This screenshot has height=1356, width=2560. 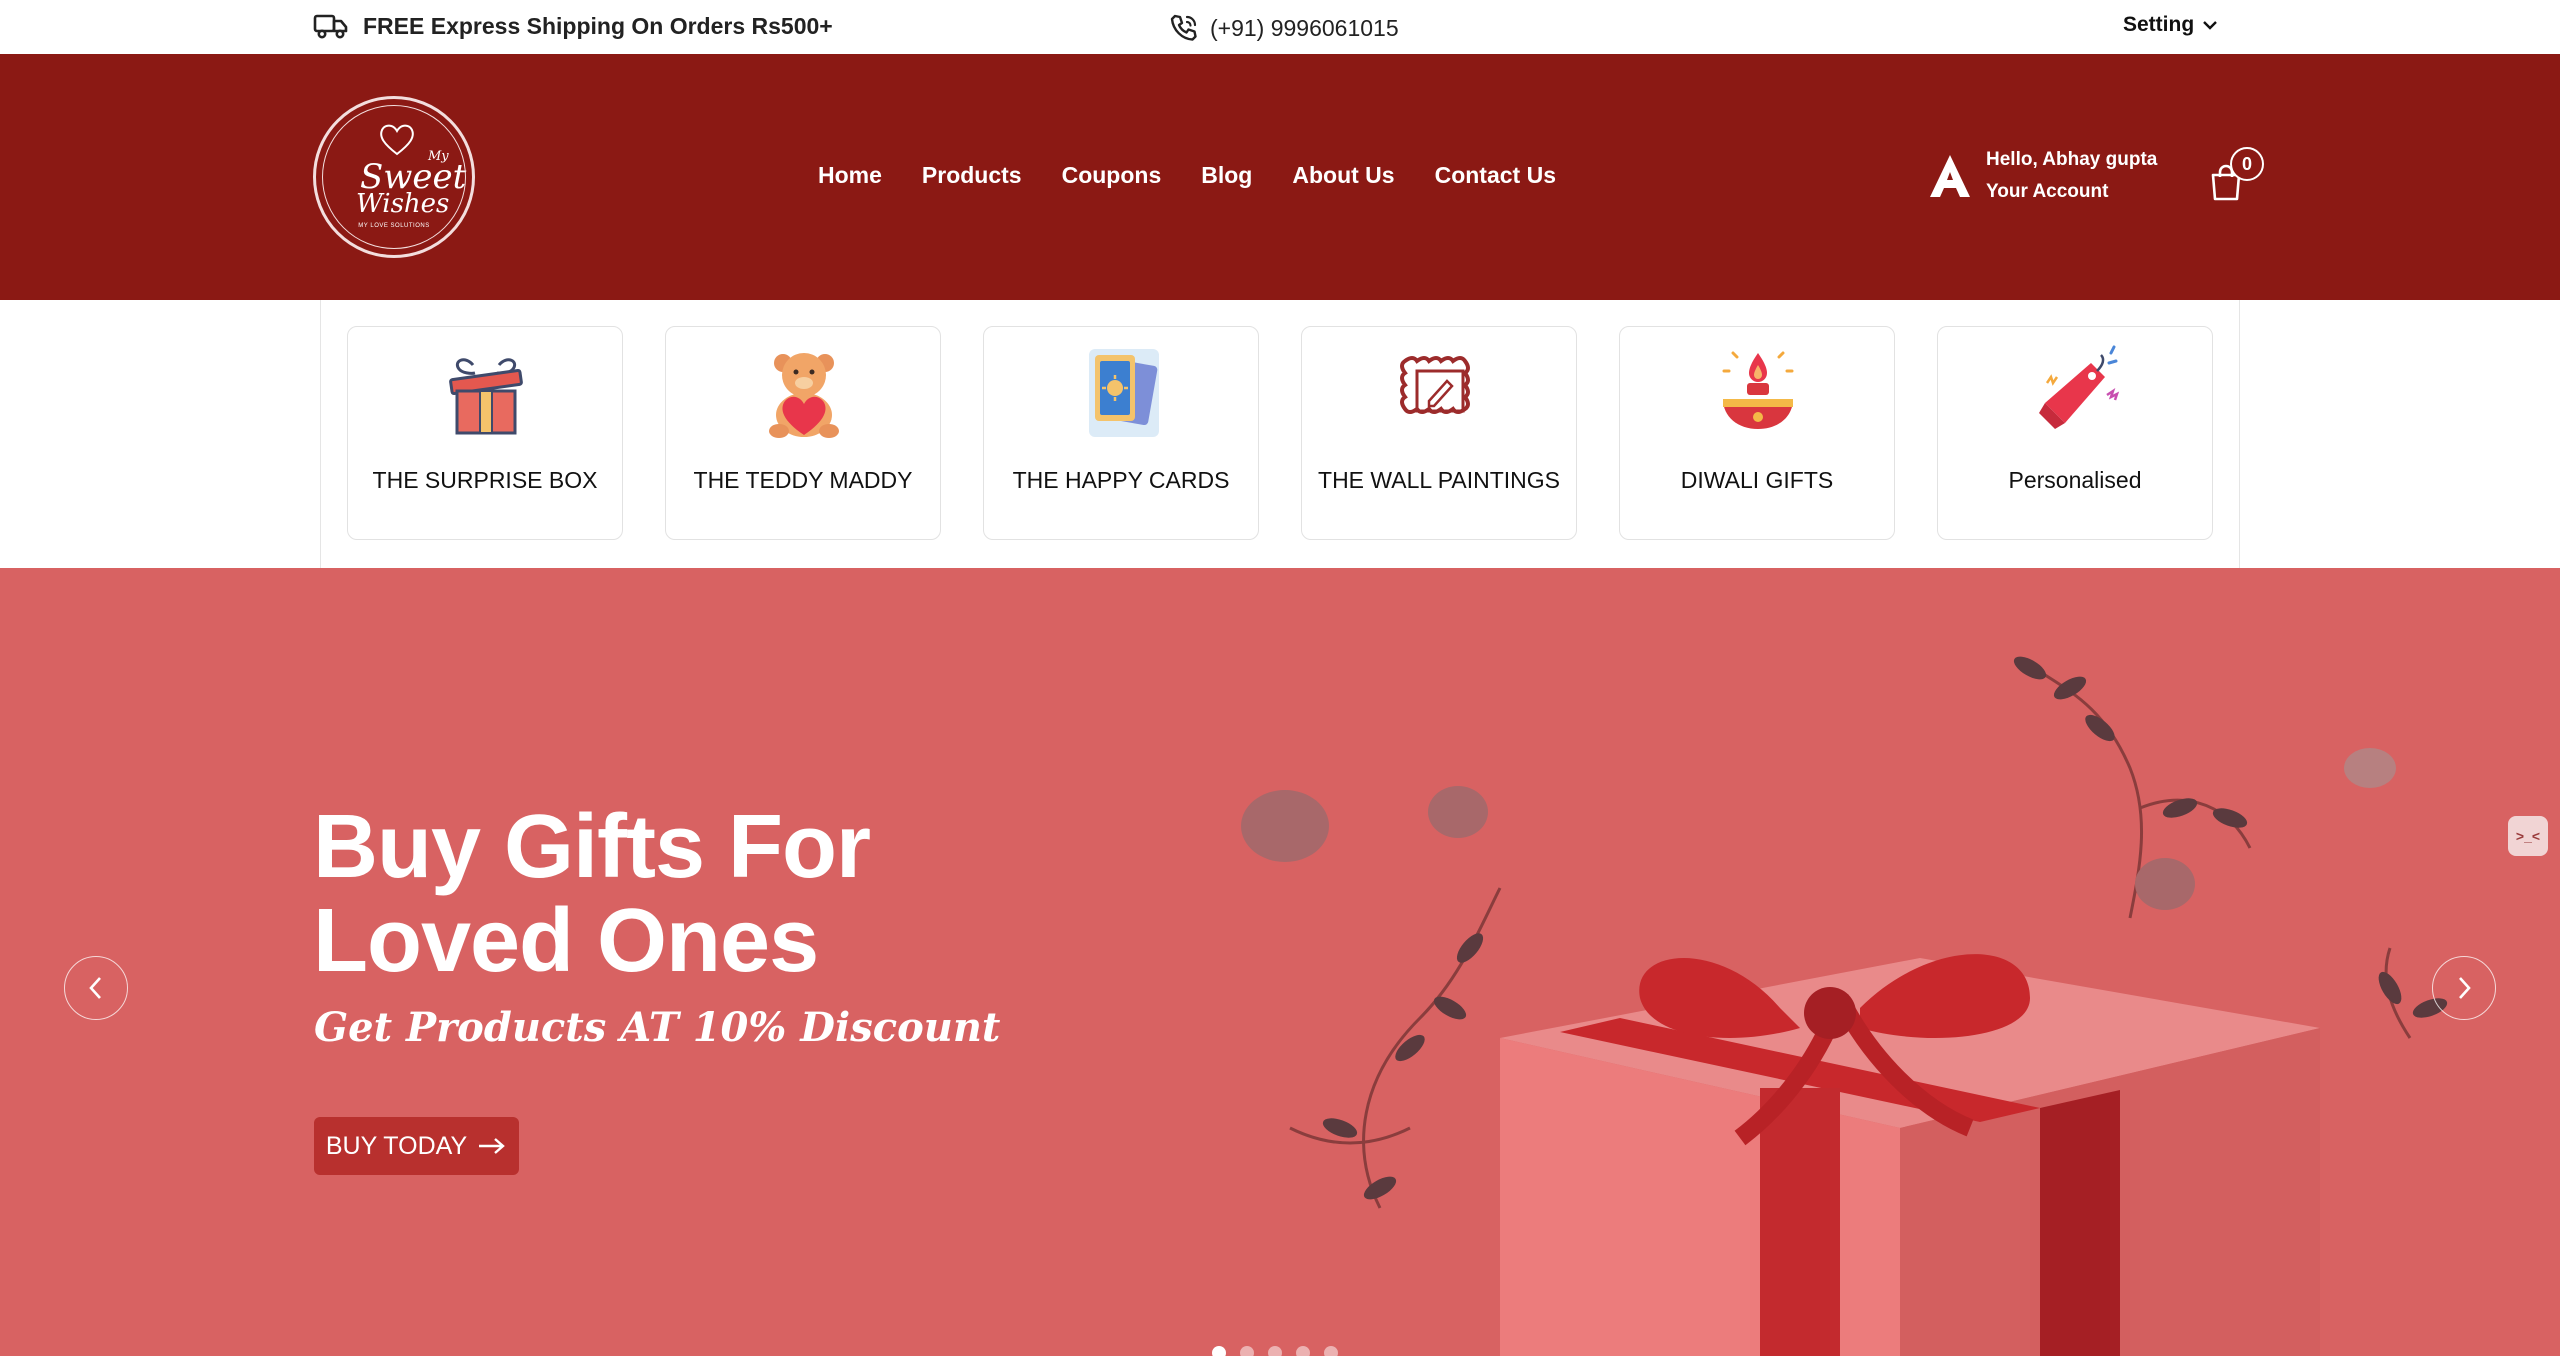 I want to click on category-diwali-gifts: DIWALI GIFTS, so click(x=1757, y=433).